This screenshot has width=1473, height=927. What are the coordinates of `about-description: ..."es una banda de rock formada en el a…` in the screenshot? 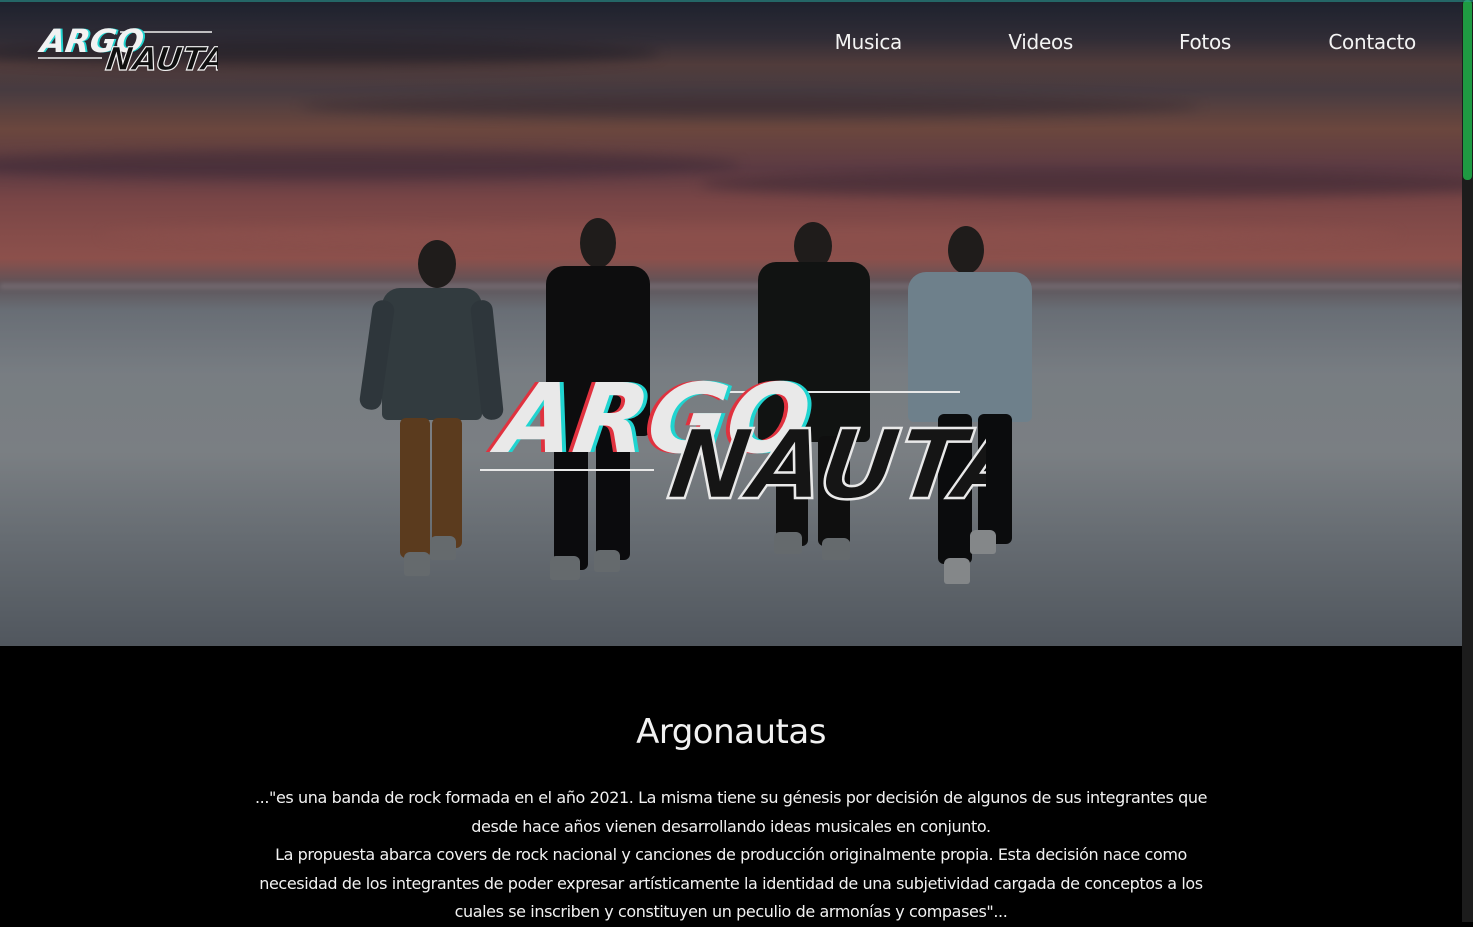 It's located at (731, 855).